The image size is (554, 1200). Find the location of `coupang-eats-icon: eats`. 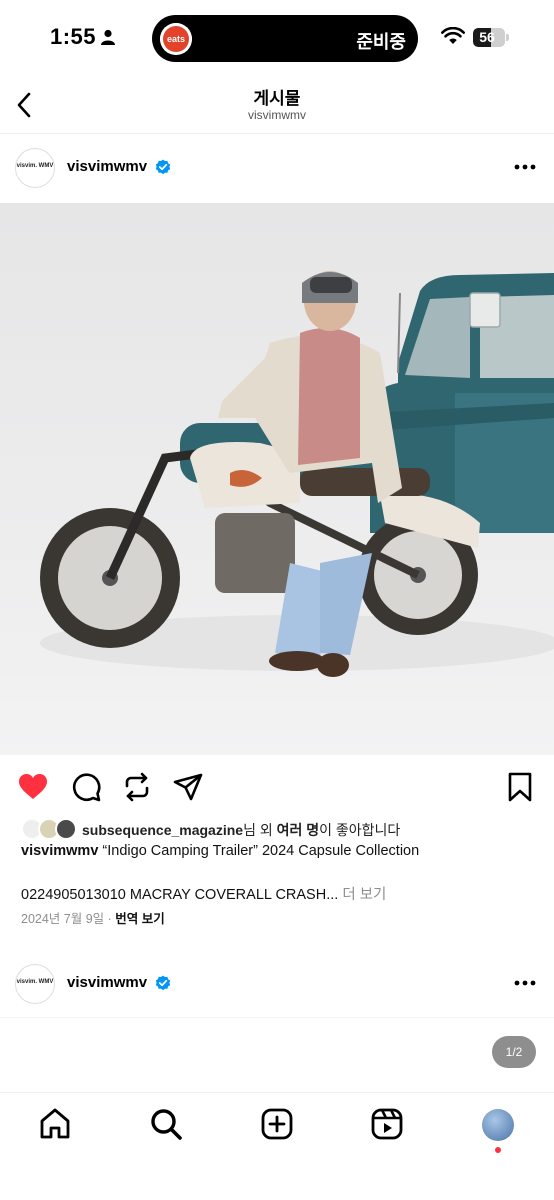

coupang-eats-icon: eats is located at coordinates (176, 39).